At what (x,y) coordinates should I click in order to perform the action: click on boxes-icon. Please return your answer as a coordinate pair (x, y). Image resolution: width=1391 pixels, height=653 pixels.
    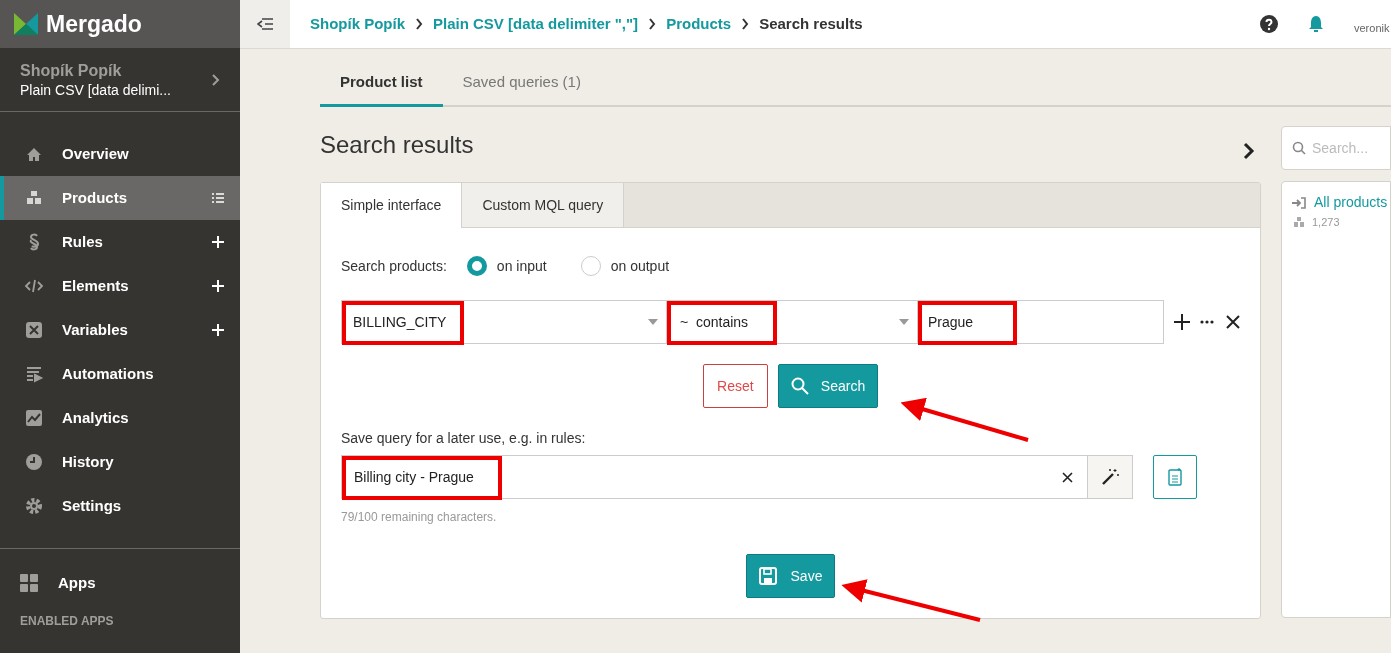
    Looking at the image, I should click on (1299, 222).